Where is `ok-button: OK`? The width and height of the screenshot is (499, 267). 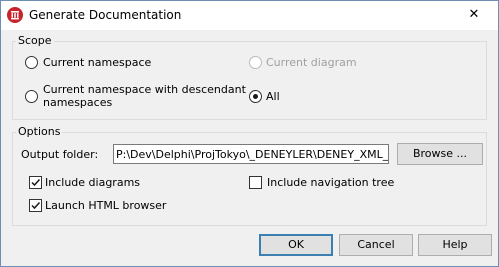 ok-button: OK is located at coordinates (296, 245).